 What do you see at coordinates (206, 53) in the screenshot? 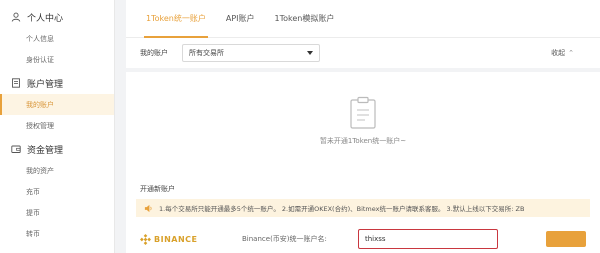
I see `exchange-select-value: 所有交易所` at bounding box center [206, 53].